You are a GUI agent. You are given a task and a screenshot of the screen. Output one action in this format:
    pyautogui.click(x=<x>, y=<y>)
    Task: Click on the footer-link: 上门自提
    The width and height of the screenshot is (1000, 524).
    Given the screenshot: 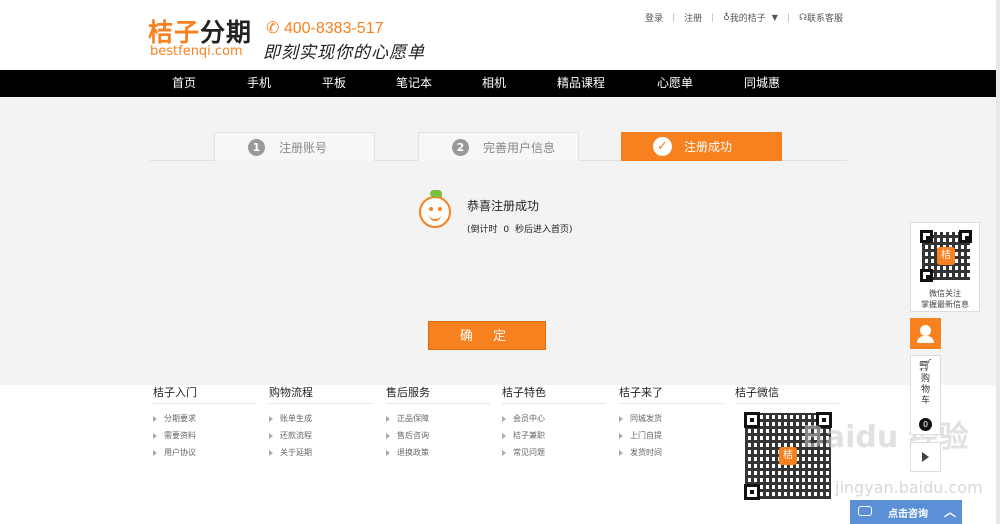 What is the action you would take?
    pyautogui.click(x=671, y=435)
    